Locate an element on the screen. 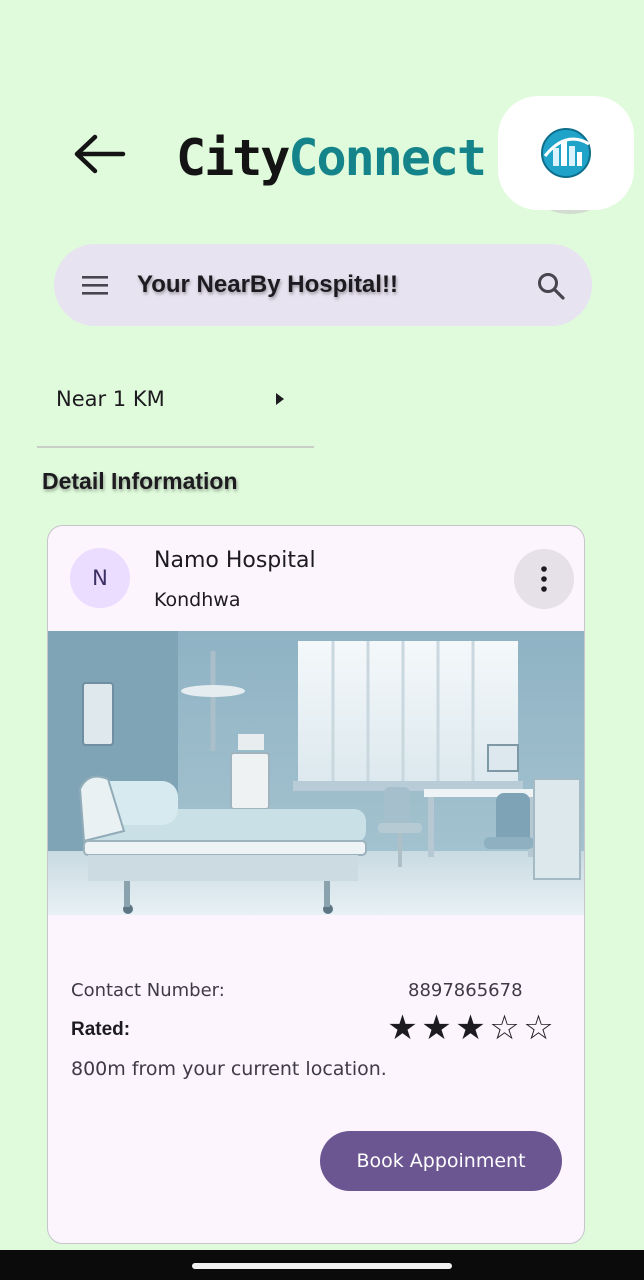 This screenshot has width=644, height=1280. app-logo: CityConnect is located at coordinates (331, 158).